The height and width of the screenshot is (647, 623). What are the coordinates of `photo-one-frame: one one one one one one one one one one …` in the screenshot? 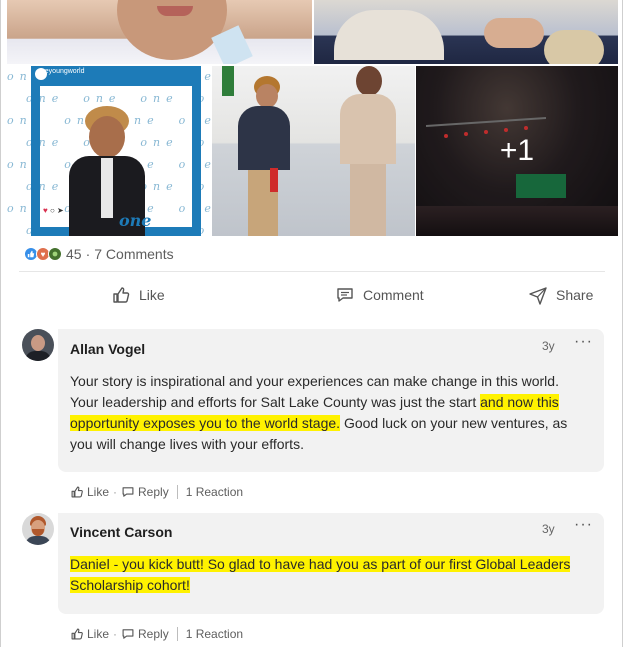 It's located at (109, 151).